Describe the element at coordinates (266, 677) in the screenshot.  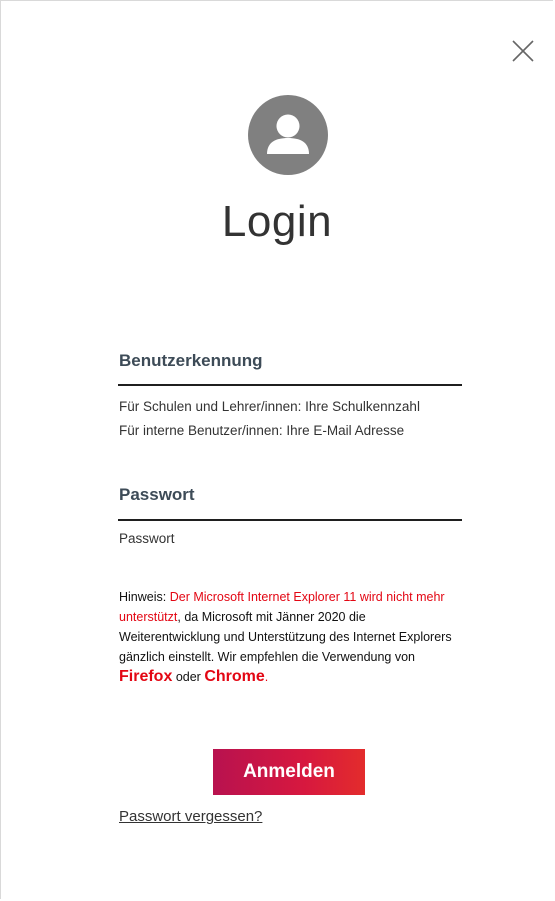
I see `notice-suffix: .` at that location.